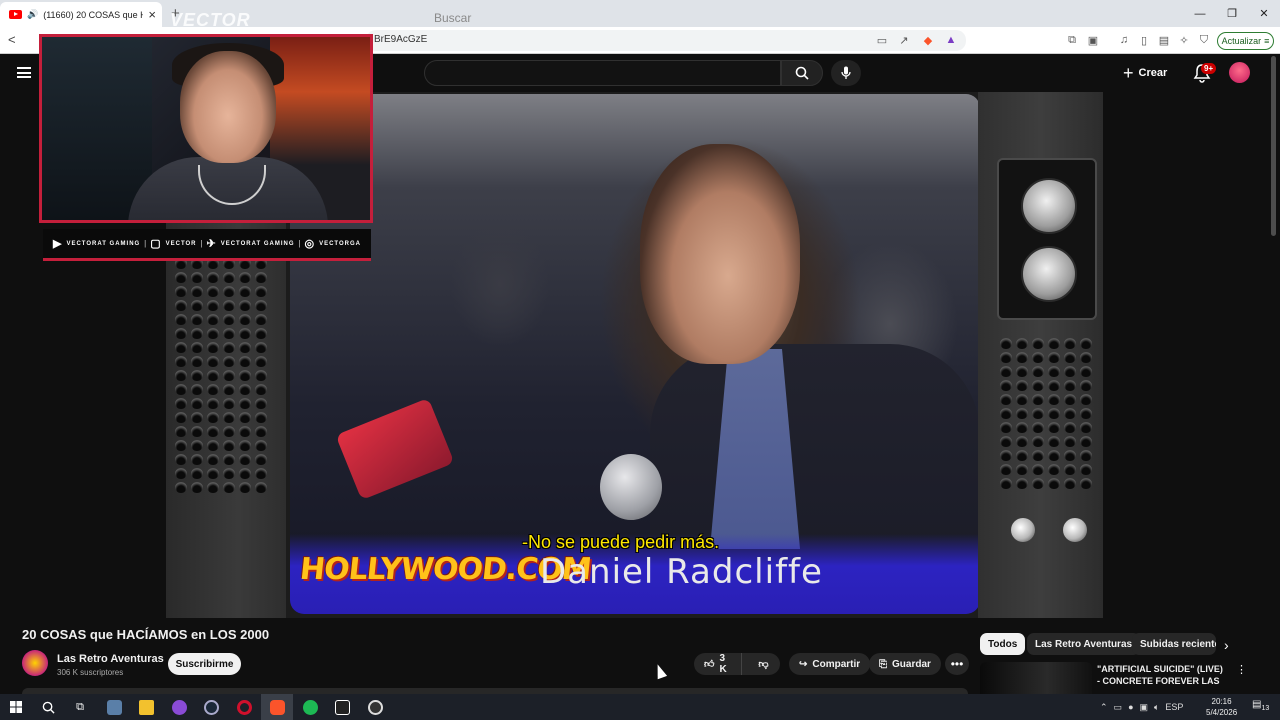 The height and width of the screenshot is (720, 1280). I want to click on close-window-icon: ✕, so click(1264, 13).